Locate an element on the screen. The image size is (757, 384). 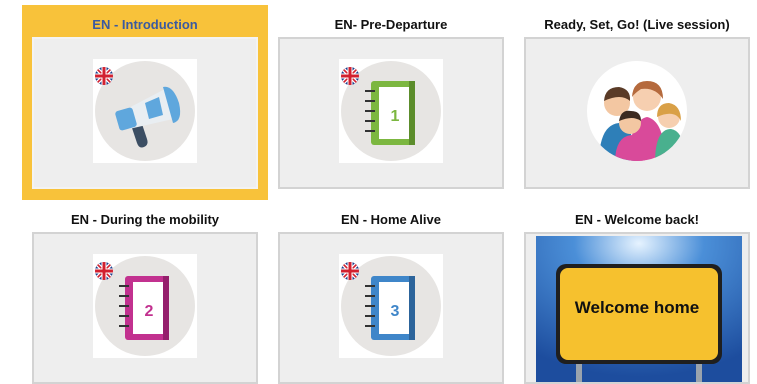
thumbnail-image: 2 is located at coordinates (145, 306).